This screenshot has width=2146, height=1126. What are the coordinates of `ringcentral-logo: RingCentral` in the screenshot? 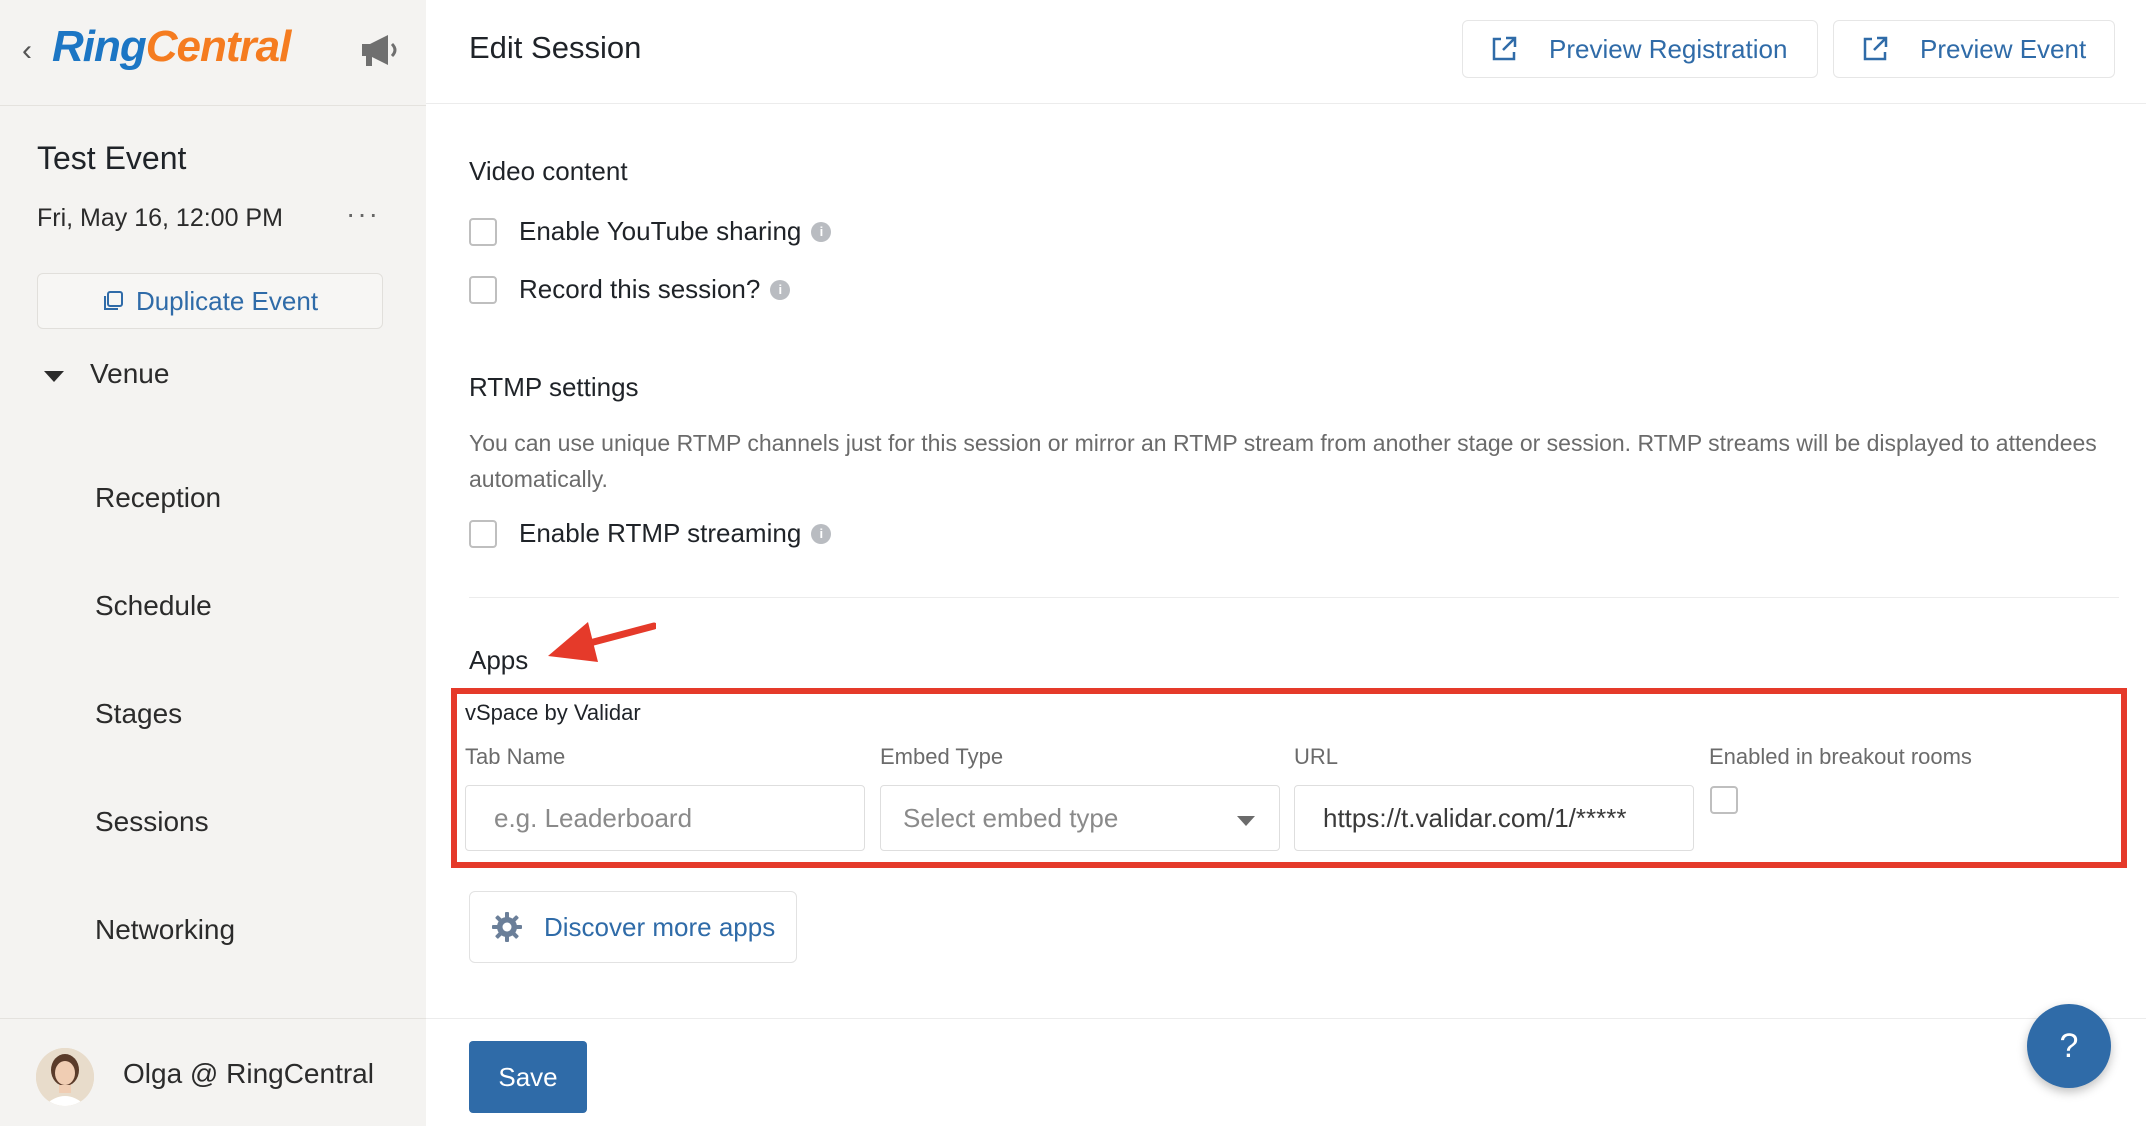 It's located at (172, 47).